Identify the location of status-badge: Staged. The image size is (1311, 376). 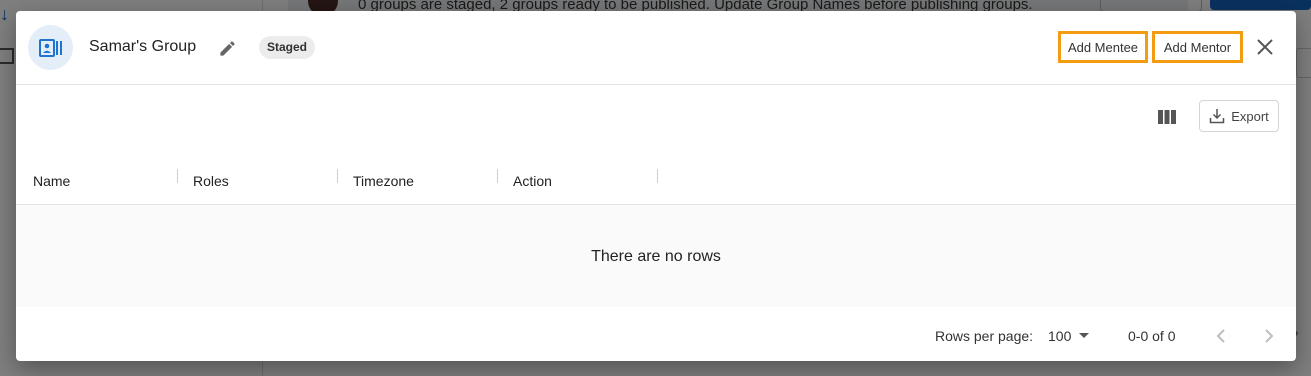
(287, 47).